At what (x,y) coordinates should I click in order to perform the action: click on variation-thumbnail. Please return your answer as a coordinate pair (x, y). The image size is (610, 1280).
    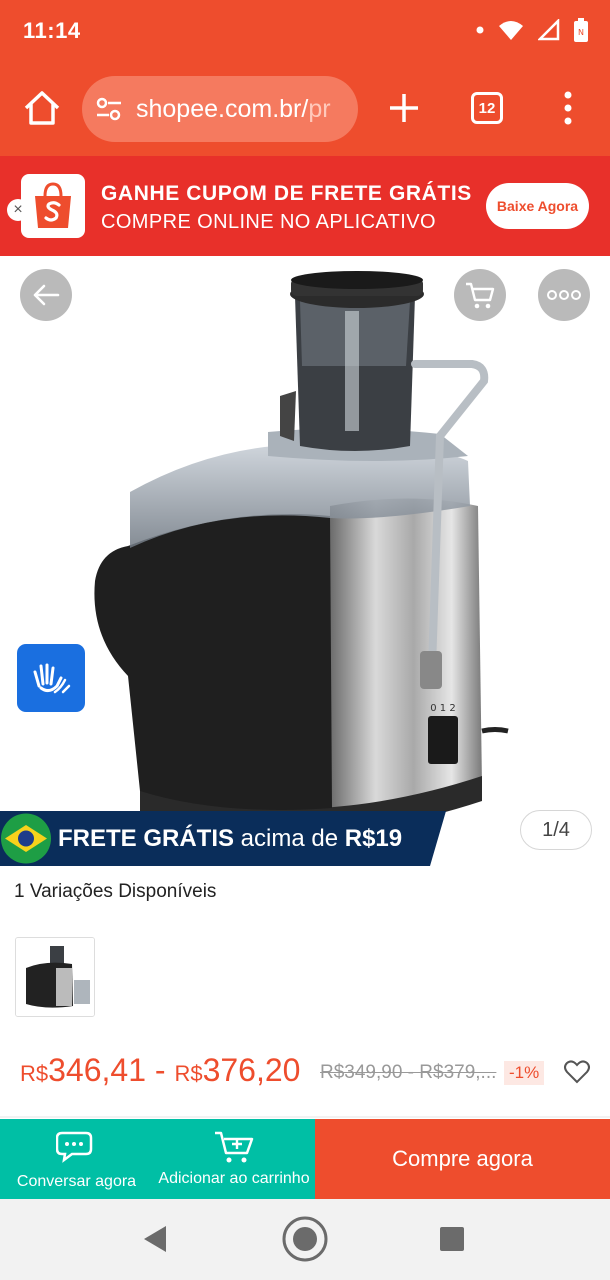
    Looking at the image, I should click on (55, 977).